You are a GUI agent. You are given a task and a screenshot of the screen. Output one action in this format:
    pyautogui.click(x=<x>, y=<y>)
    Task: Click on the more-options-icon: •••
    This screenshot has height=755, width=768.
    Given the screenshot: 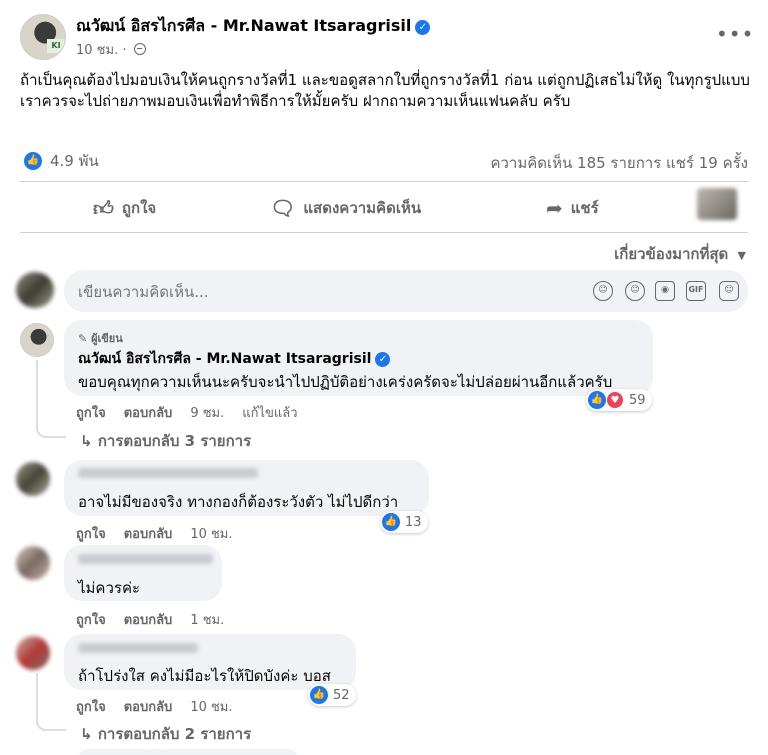 What is the action you would take?
    pyautogui.click(x=735, y=34)
    